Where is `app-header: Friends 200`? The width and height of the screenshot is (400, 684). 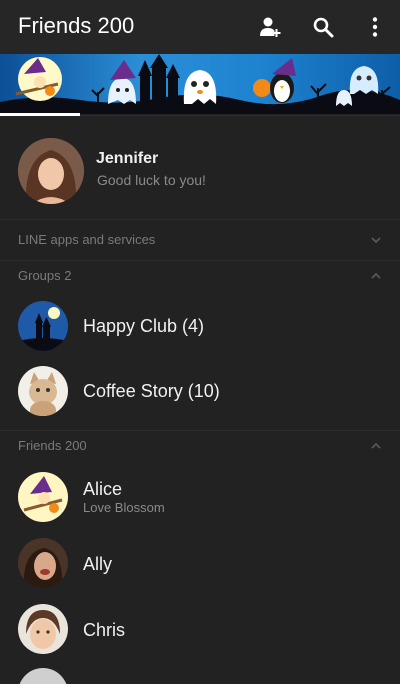 app-header: Friends 200 is located at coordinates (200, 27).